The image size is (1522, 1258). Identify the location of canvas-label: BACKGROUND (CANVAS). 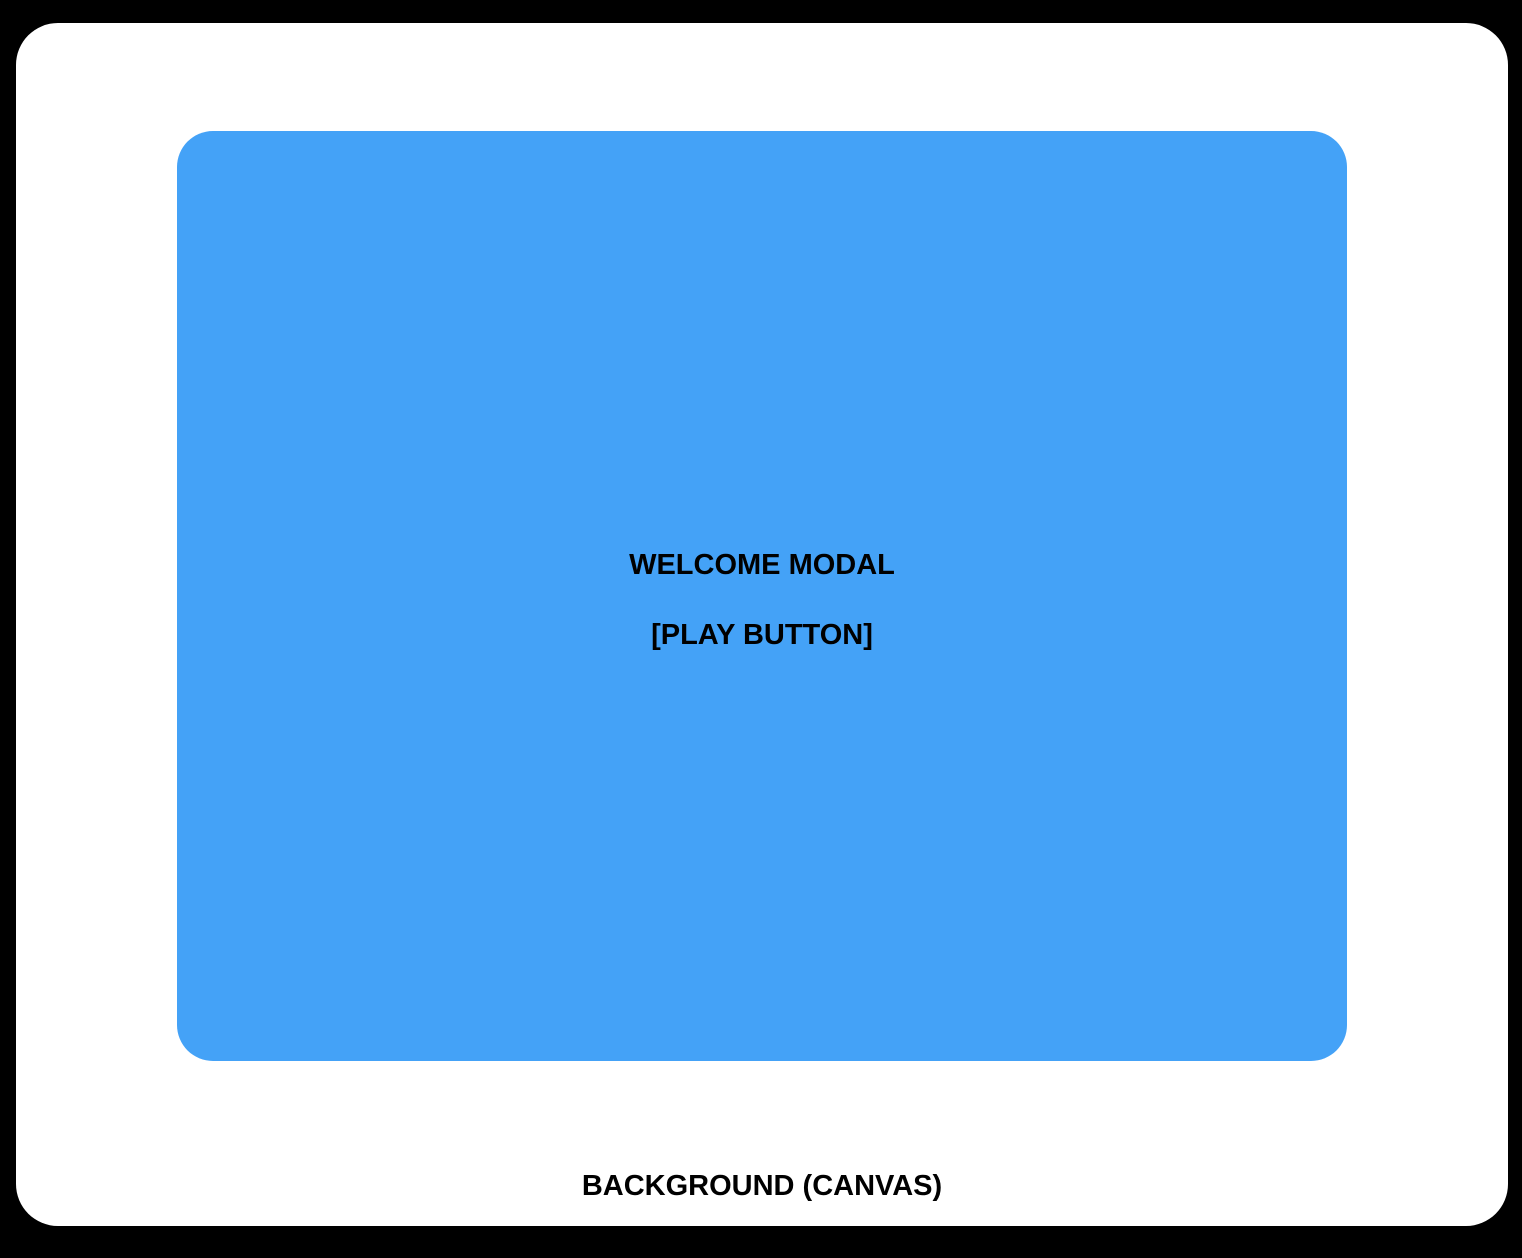
(762, 1186).